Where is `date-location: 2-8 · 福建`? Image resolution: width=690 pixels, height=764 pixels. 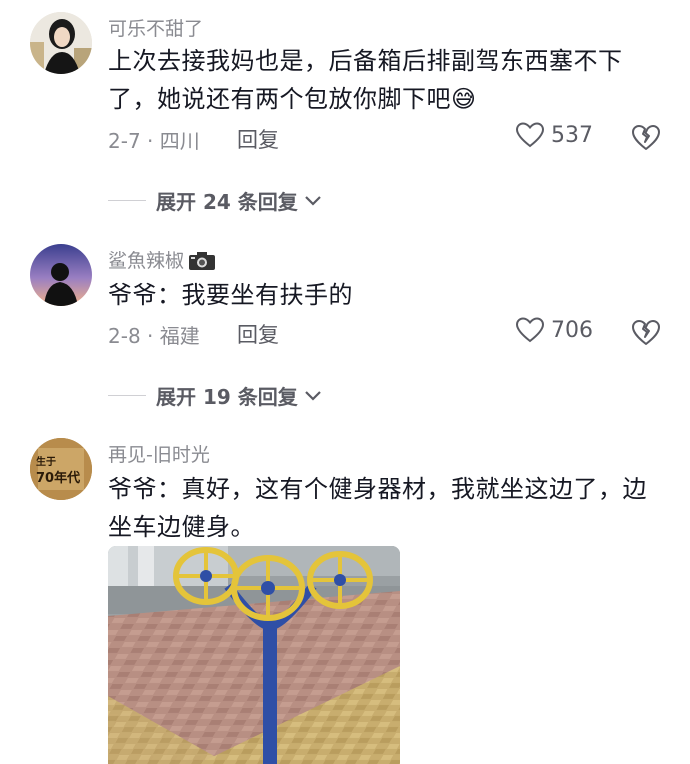
date-location: 2-8 · 福建 is located at coordinates (154, 336).